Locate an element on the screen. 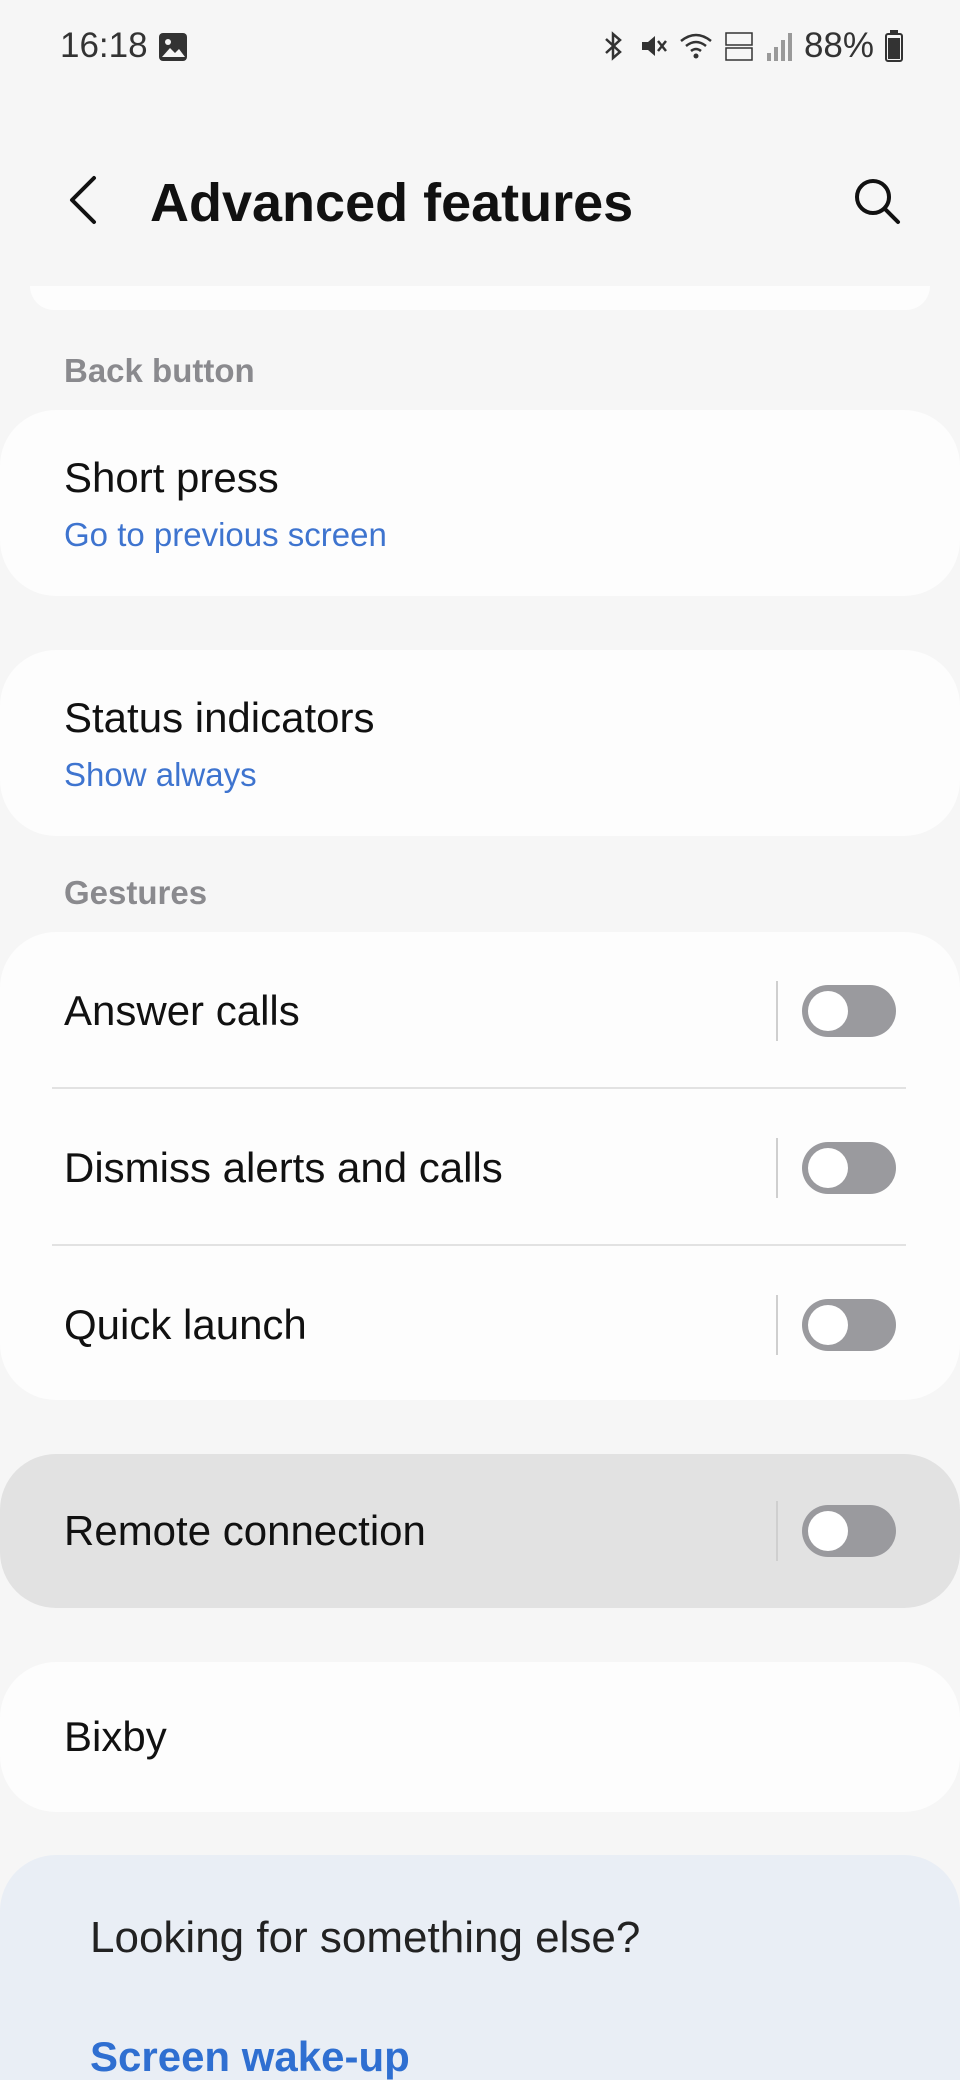 This screenshot has height=2080, width=960. dismiss-alerts-item: Dismiss alerts and calls is located at coordinates (480, 1167).